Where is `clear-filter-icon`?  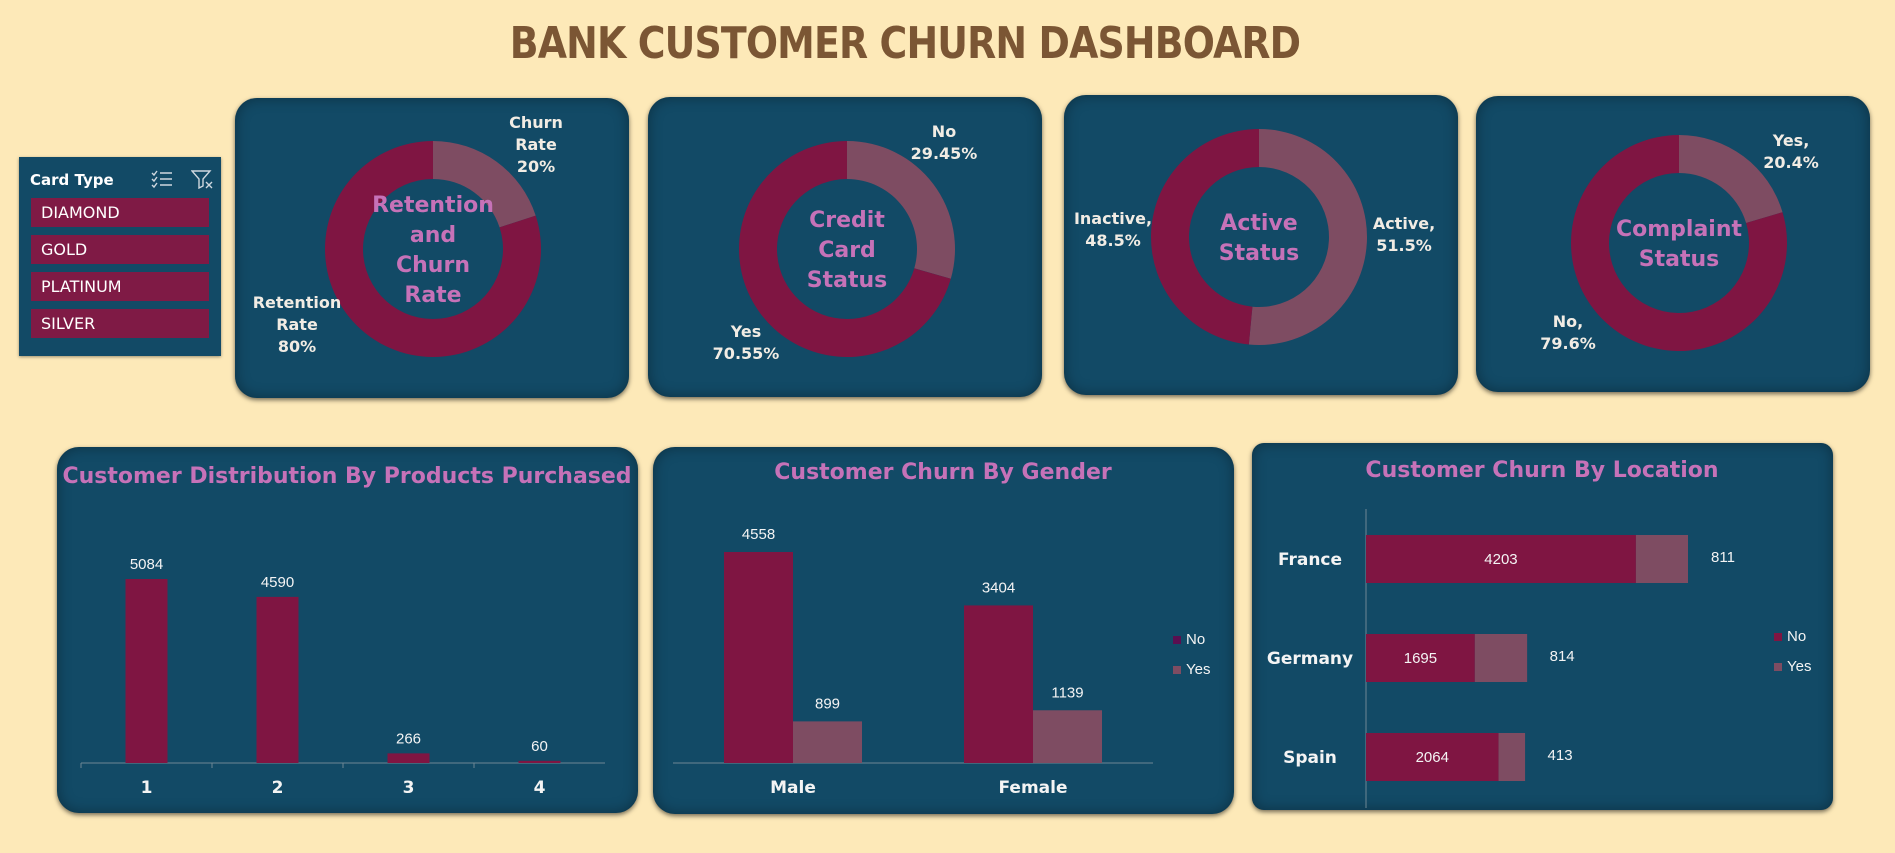
clear-filter-icon is located at coordinates (202, 179).